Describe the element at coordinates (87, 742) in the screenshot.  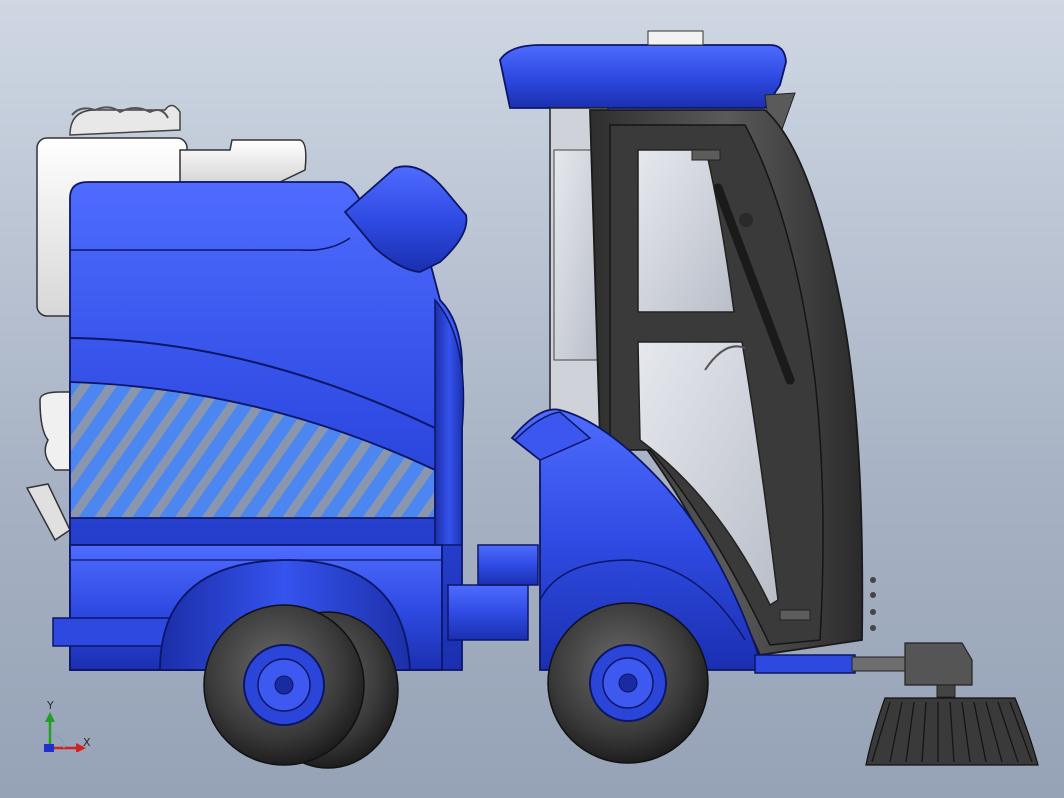
I see `x-axis-label: X` at that location.